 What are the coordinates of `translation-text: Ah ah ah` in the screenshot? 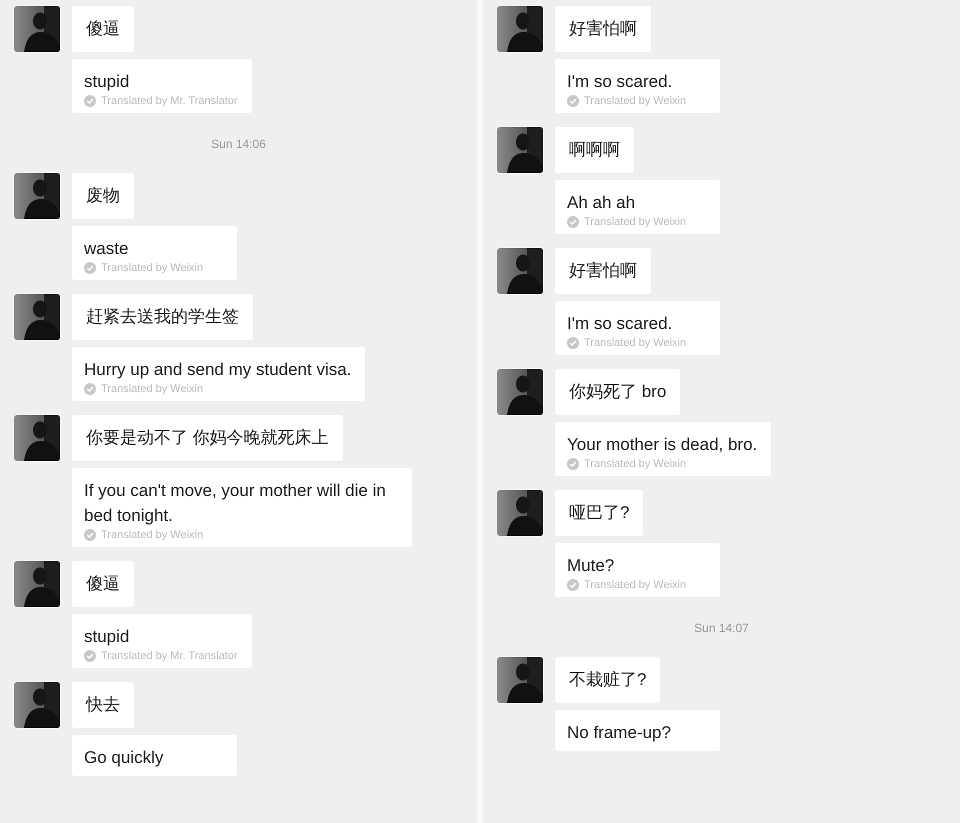 It's located at (601, 203).